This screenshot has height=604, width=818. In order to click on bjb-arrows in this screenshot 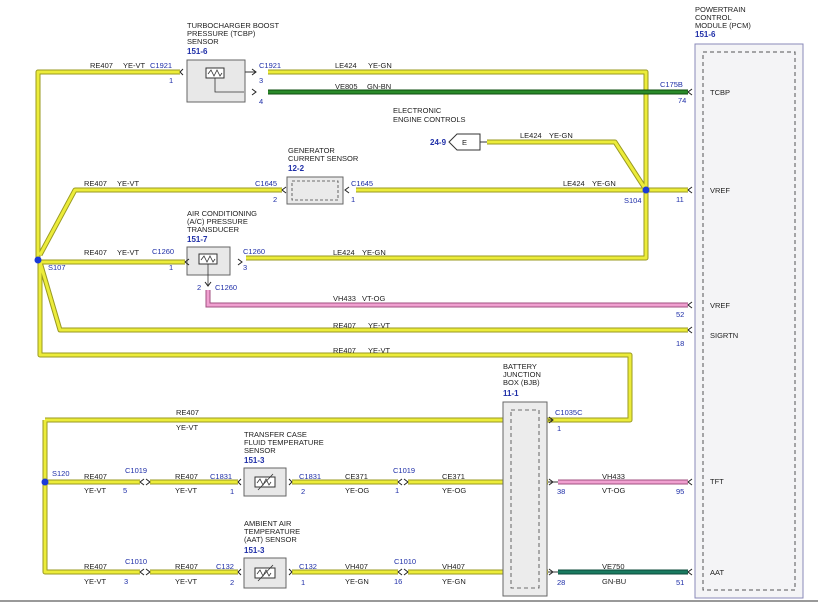, I will do `click(551, 496)`.